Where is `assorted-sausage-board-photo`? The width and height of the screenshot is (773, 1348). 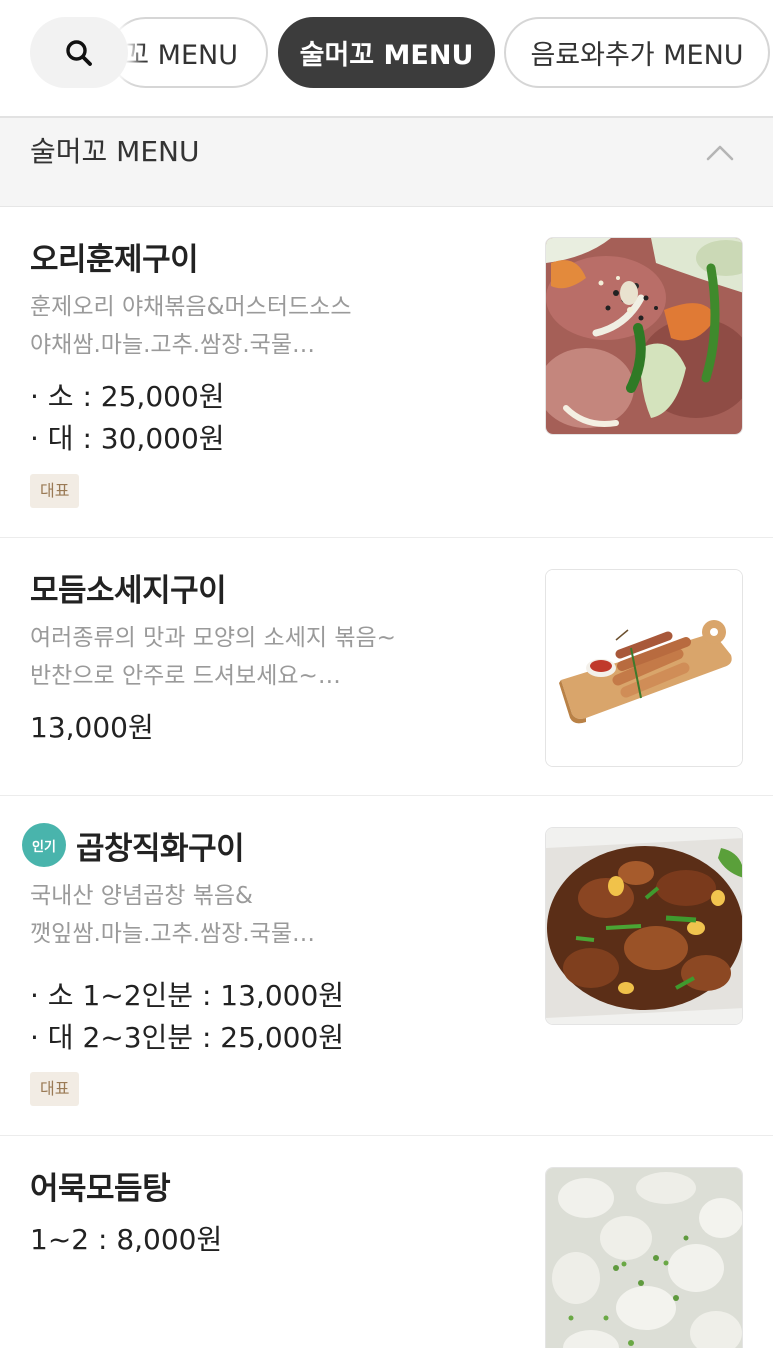 assorted-sausage-board-photo is located at coordinates (644, 668).